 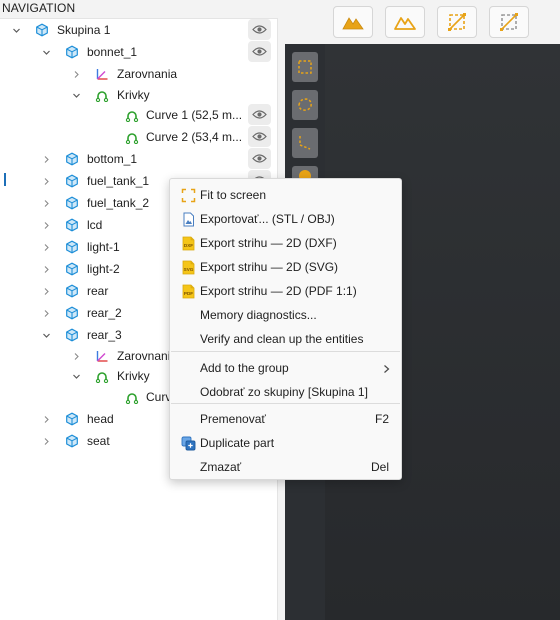 What do you see at coordinates (282, 339) in the screenshot?
I see `menu-item-label: Verify and clean up the entities` at bounding box center [282, 339].